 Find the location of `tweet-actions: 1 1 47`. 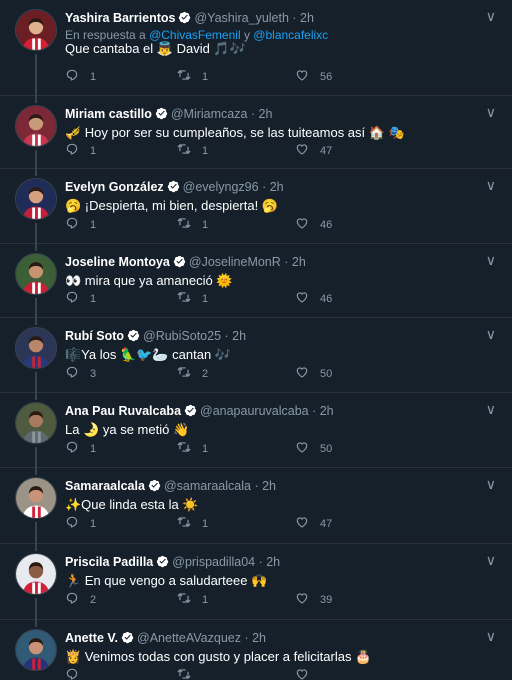

tweet-actions: 1 1 47 is located at coordinates (215, 524).